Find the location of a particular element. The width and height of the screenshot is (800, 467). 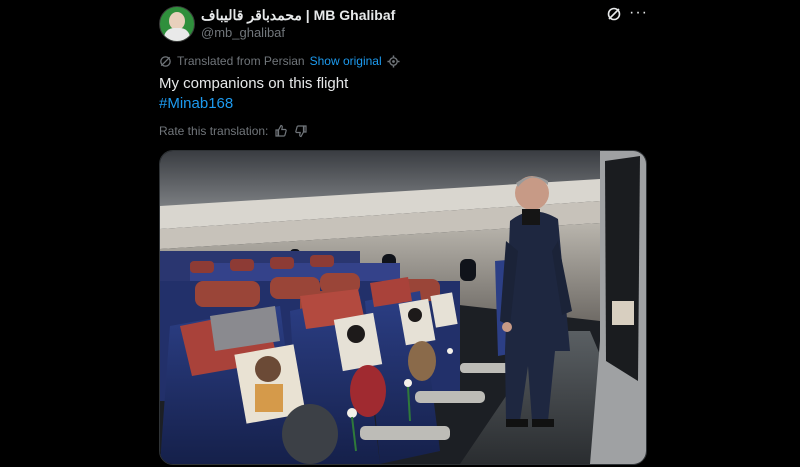

post-body: My companions on this flight is located at coordinates (254, 83).